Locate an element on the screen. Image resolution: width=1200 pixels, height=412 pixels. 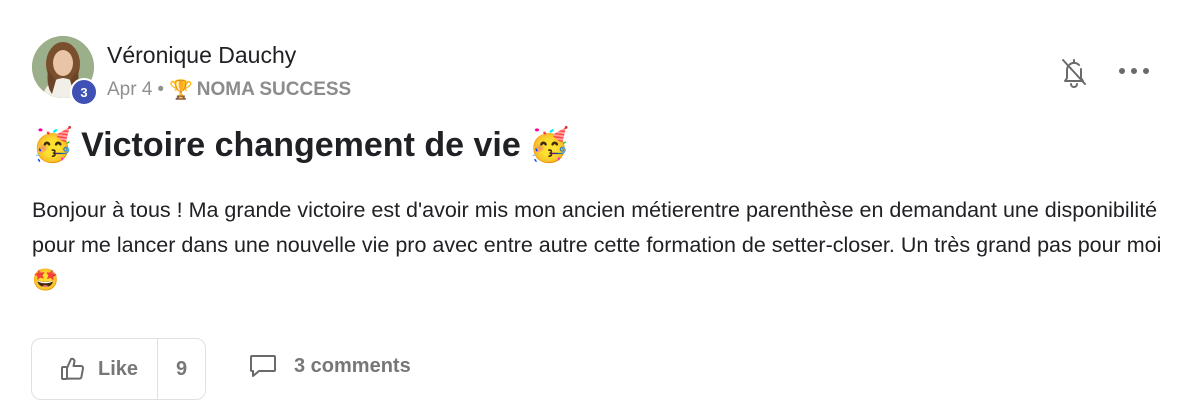
trophy-icon: 🏆 is located at coordinates (181, 90).